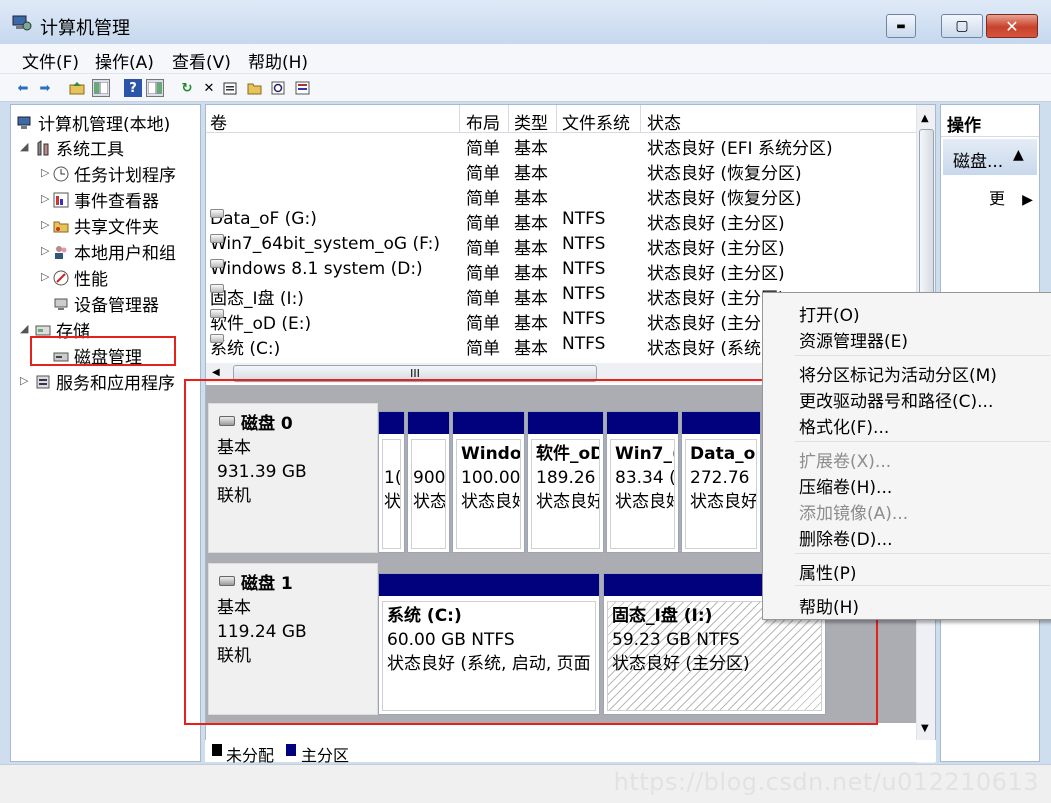 This screenshot has height=803, width=1051. What do you see at coordinates (80, 277) in the screenshot?
I see `tree-item-performance: 性能` at bounding box center [80, 277].